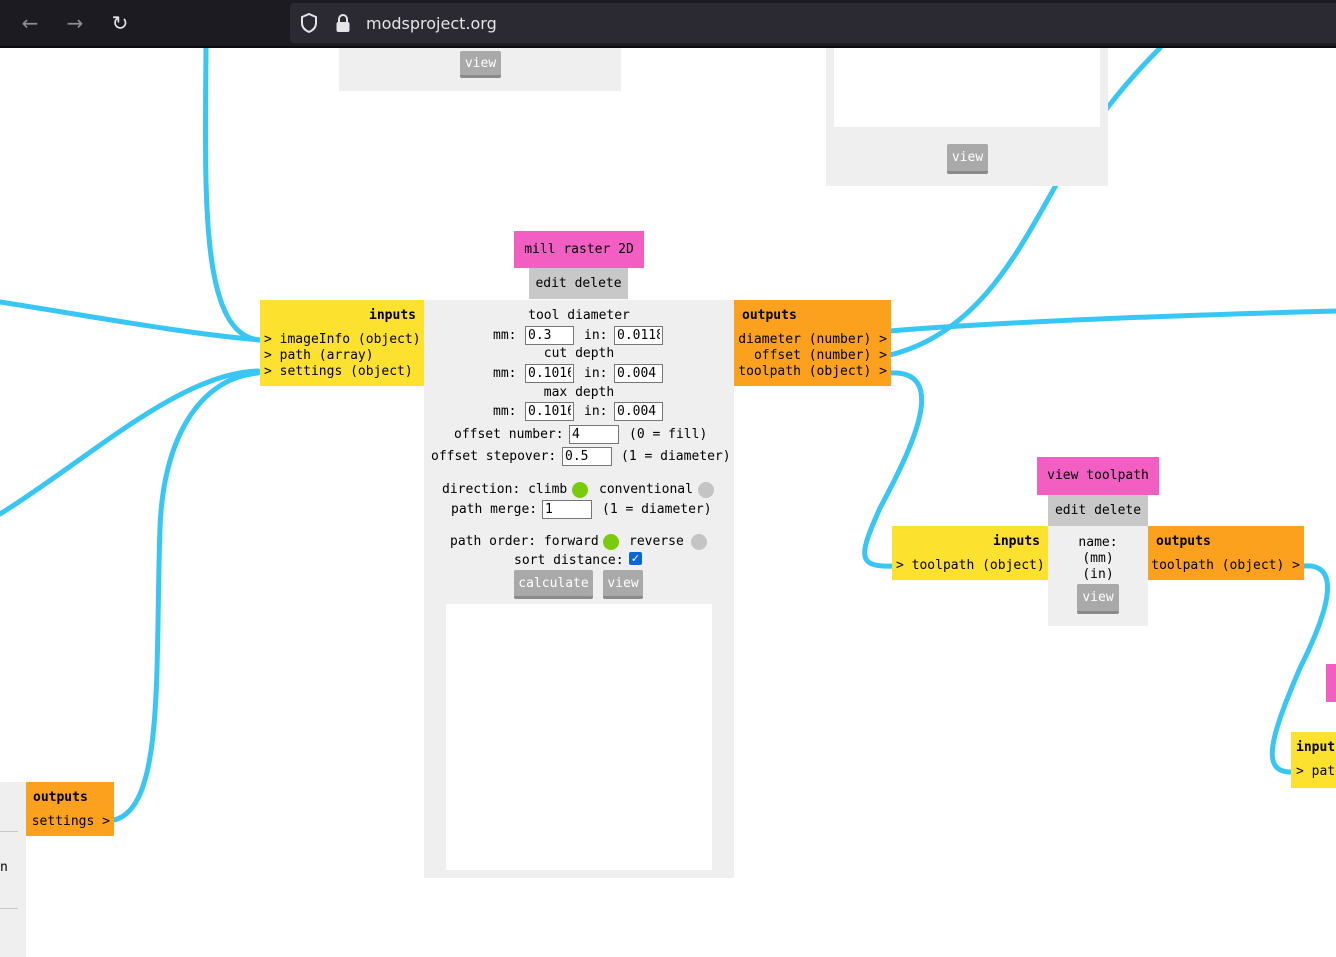 This screenshot has height=957, width=1336. What do you see at coordinates (579, 737) in the screenshot?
I see `toolpath-preview` at bounding box center [579, 737].